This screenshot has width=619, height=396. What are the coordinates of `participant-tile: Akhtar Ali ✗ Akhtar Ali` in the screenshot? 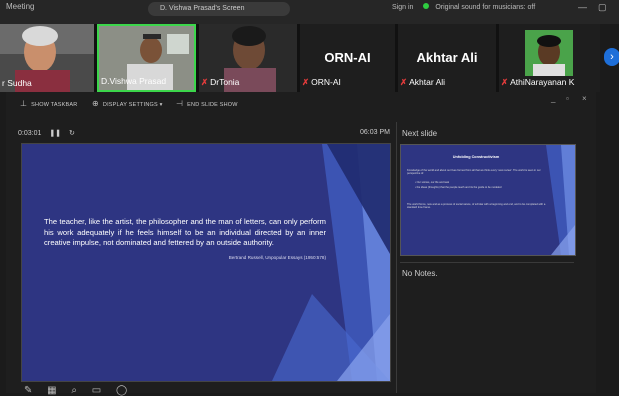 It's located at (447, 58).